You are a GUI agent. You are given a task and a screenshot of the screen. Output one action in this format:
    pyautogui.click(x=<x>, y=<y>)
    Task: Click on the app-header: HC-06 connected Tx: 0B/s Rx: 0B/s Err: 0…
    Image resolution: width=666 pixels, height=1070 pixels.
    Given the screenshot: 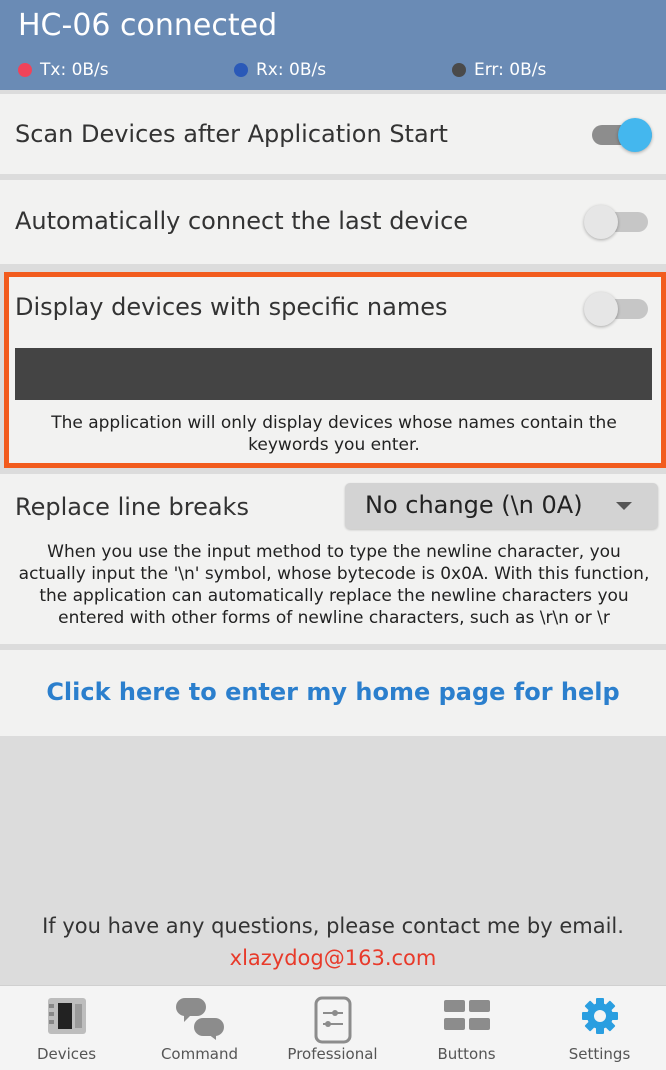 What is the action you would take?
    pyautogui.click(x=333, y=45)
    